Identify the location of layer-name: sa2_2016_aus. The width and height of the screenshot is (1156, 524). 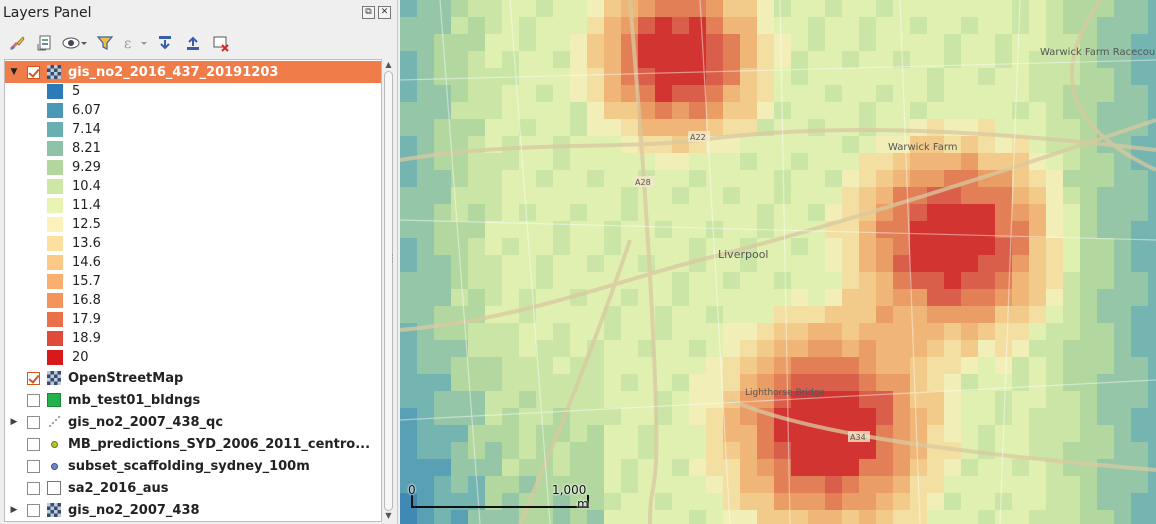
(118, 488).